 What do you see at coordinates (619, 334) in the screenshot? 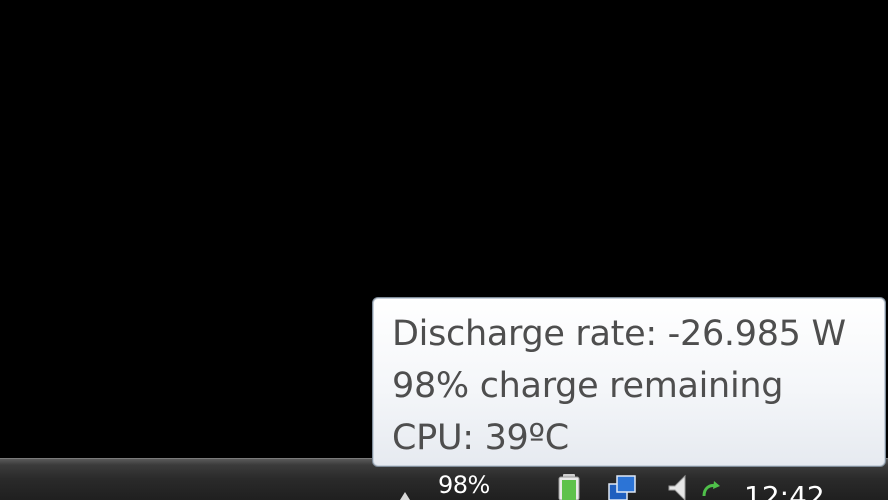
I see `discharge-rate-text: Discharge rate: -26.985 W` at bounding box center [619, 334].